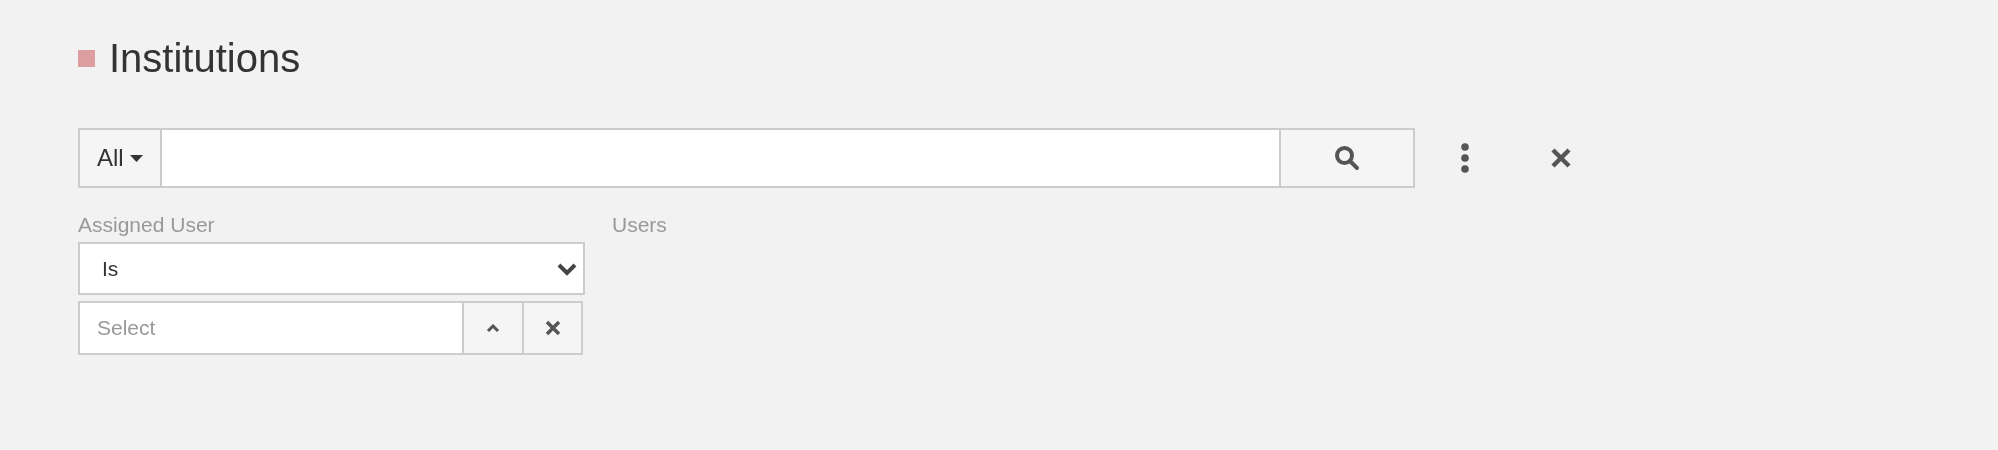 This screenshot has width=1998, height=450. I want to click on users-label: Users, so click(639, 225).